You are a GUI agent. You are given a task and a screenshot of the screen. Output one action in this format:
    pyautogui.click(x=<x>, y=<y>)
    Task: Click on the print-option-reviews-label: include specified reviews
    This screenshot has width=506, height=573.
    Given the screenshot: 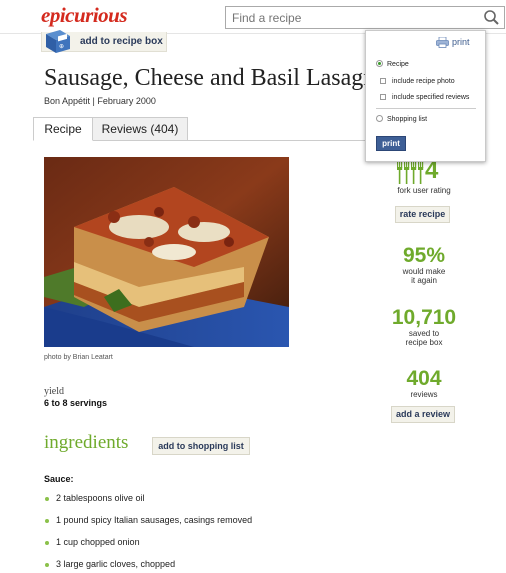 What is the action you would take?
    pyautogui.click(x=431, y=97)
    